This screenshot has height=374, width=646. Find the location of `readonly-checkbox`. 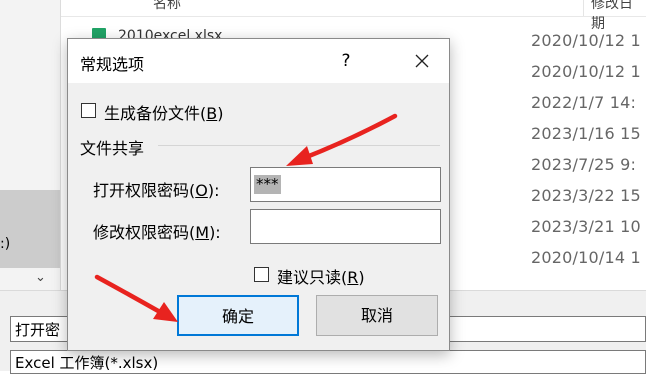

readonly-checkbox is located at coordinates (261, 274).